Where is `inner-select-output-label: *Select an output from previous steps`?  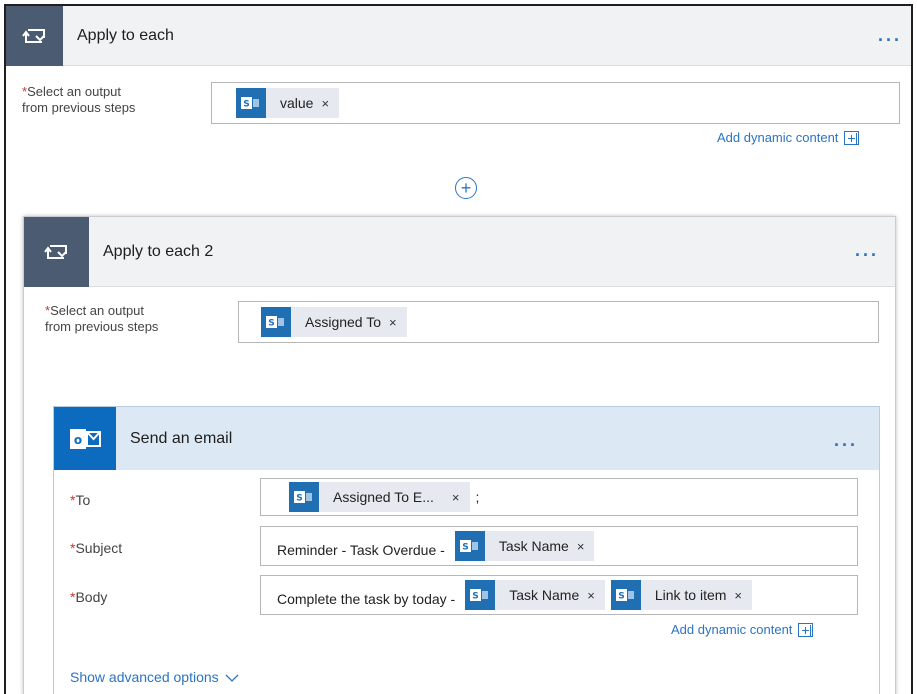 inner-select-output-label: *Select an output from previous steps is located at coordinates (102, 318).